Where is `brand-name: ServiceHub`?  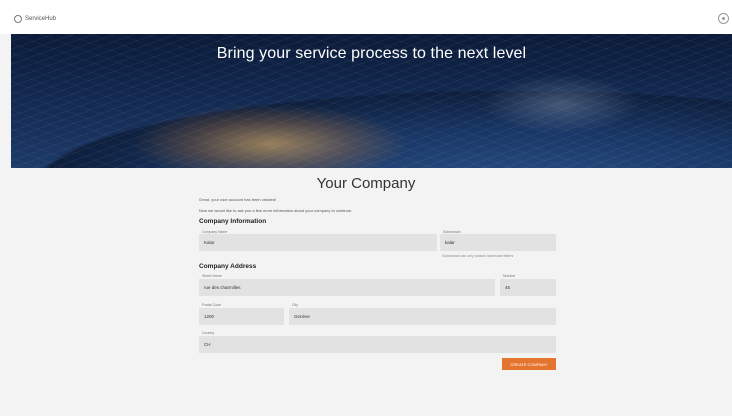
brand-name: ServiceHub is located at coordinates (41, 19).